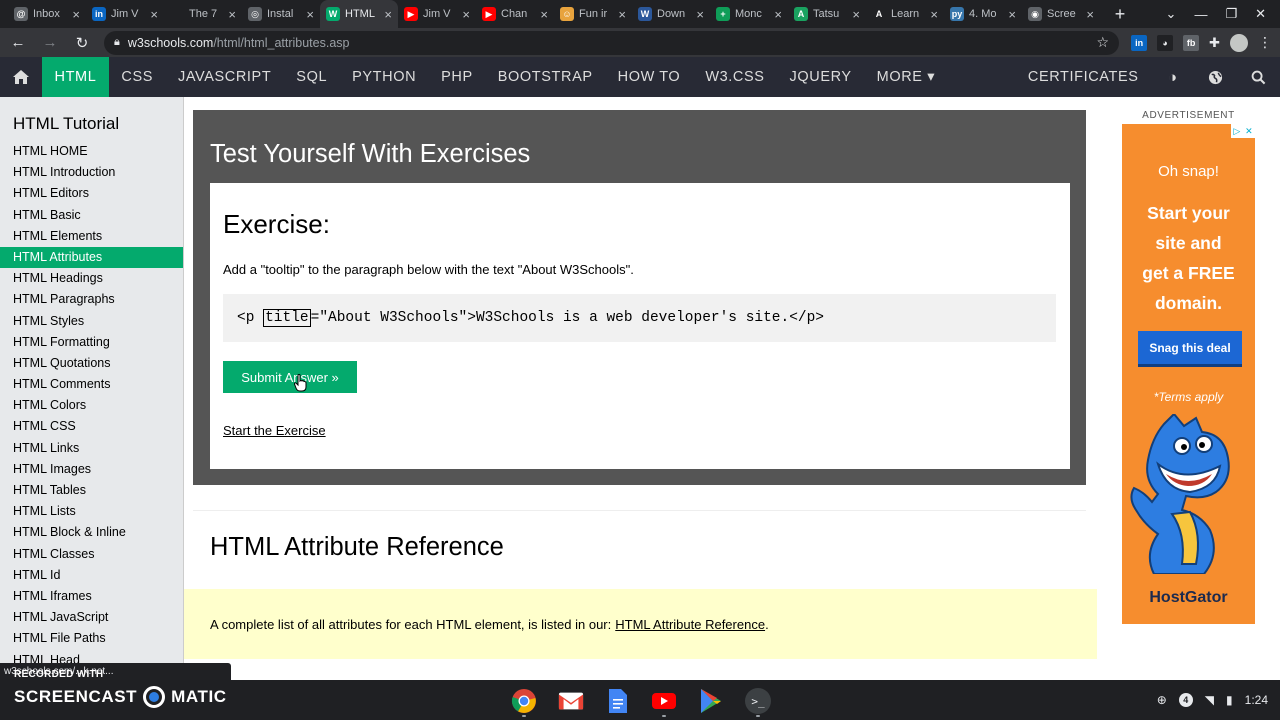 This screenshot has width=1280, height=720. Describe the element at coordinates (649, 77) in the screenshot. I see `nav-item: HOW TO` at that location.